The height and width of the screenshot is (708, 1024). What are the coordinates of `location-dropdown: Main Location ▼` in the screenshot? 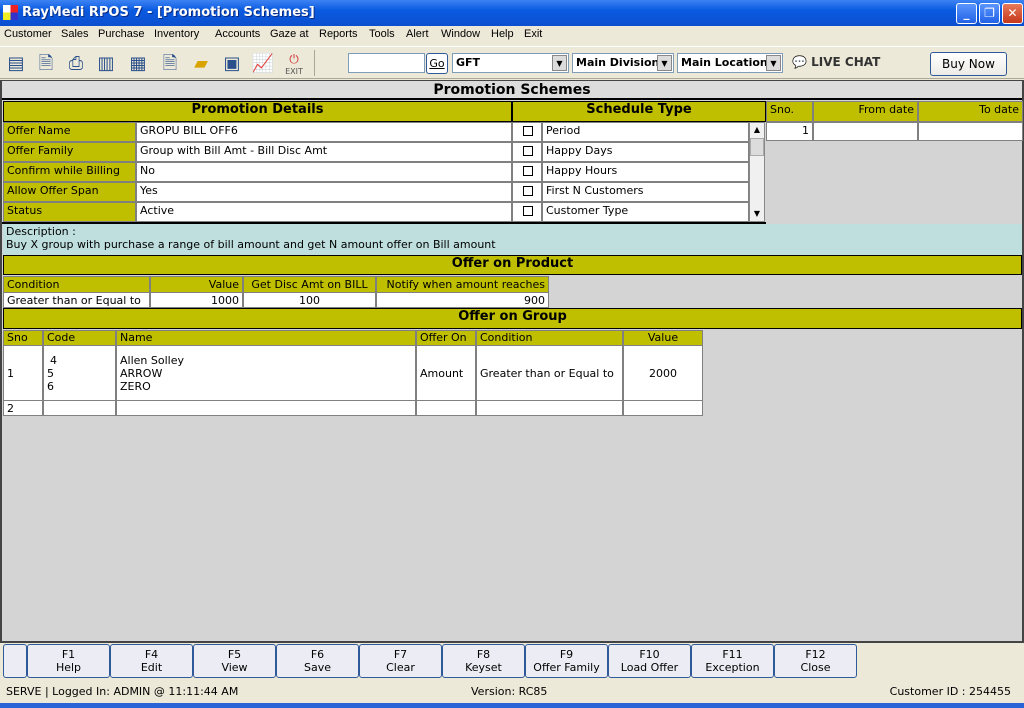 It's located at (730, 63).